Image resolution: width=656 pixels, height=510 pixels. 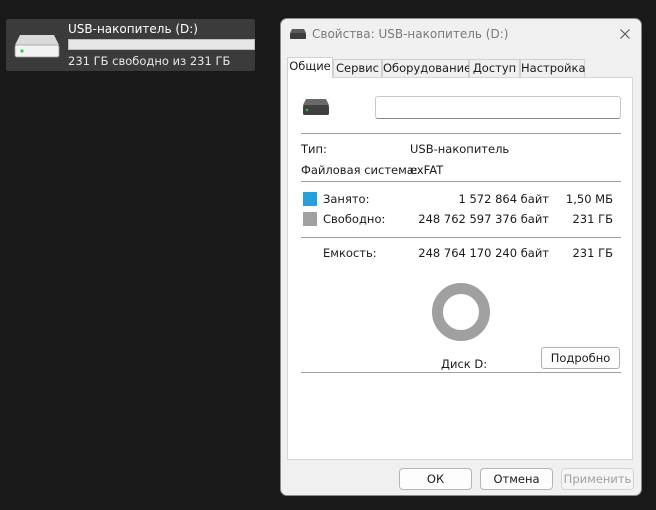 What do you see at coordinates (427, 170) in the screenshot?
I see `filesystem-value: exFAT` at bounding box center [427, 170].